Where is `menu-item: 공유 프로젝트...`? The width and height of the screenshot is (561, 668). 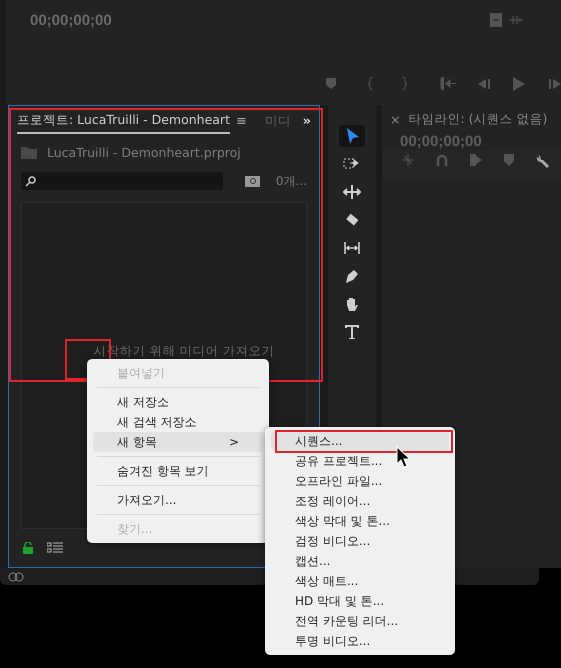 menu-item: 공유 프로젝트... is located at coordinates (360, 461).